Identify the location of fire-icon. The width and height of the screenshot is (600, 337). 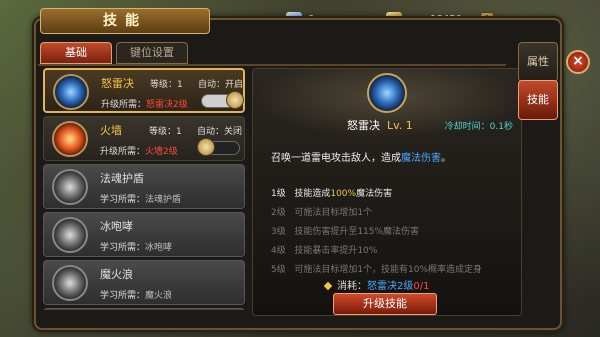
(70, 139).